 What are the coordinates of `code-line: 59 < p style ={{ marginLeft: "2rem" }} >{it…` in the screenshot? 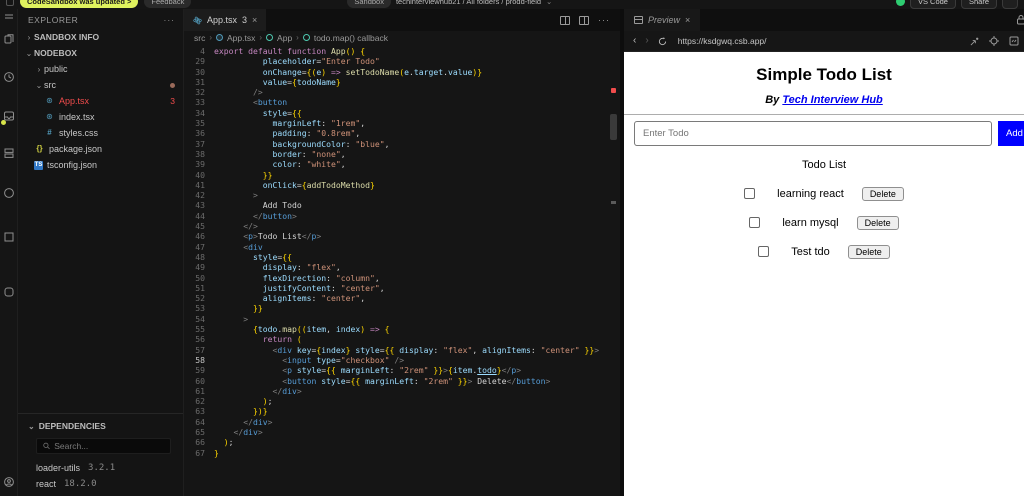 It's located at (396, 370).